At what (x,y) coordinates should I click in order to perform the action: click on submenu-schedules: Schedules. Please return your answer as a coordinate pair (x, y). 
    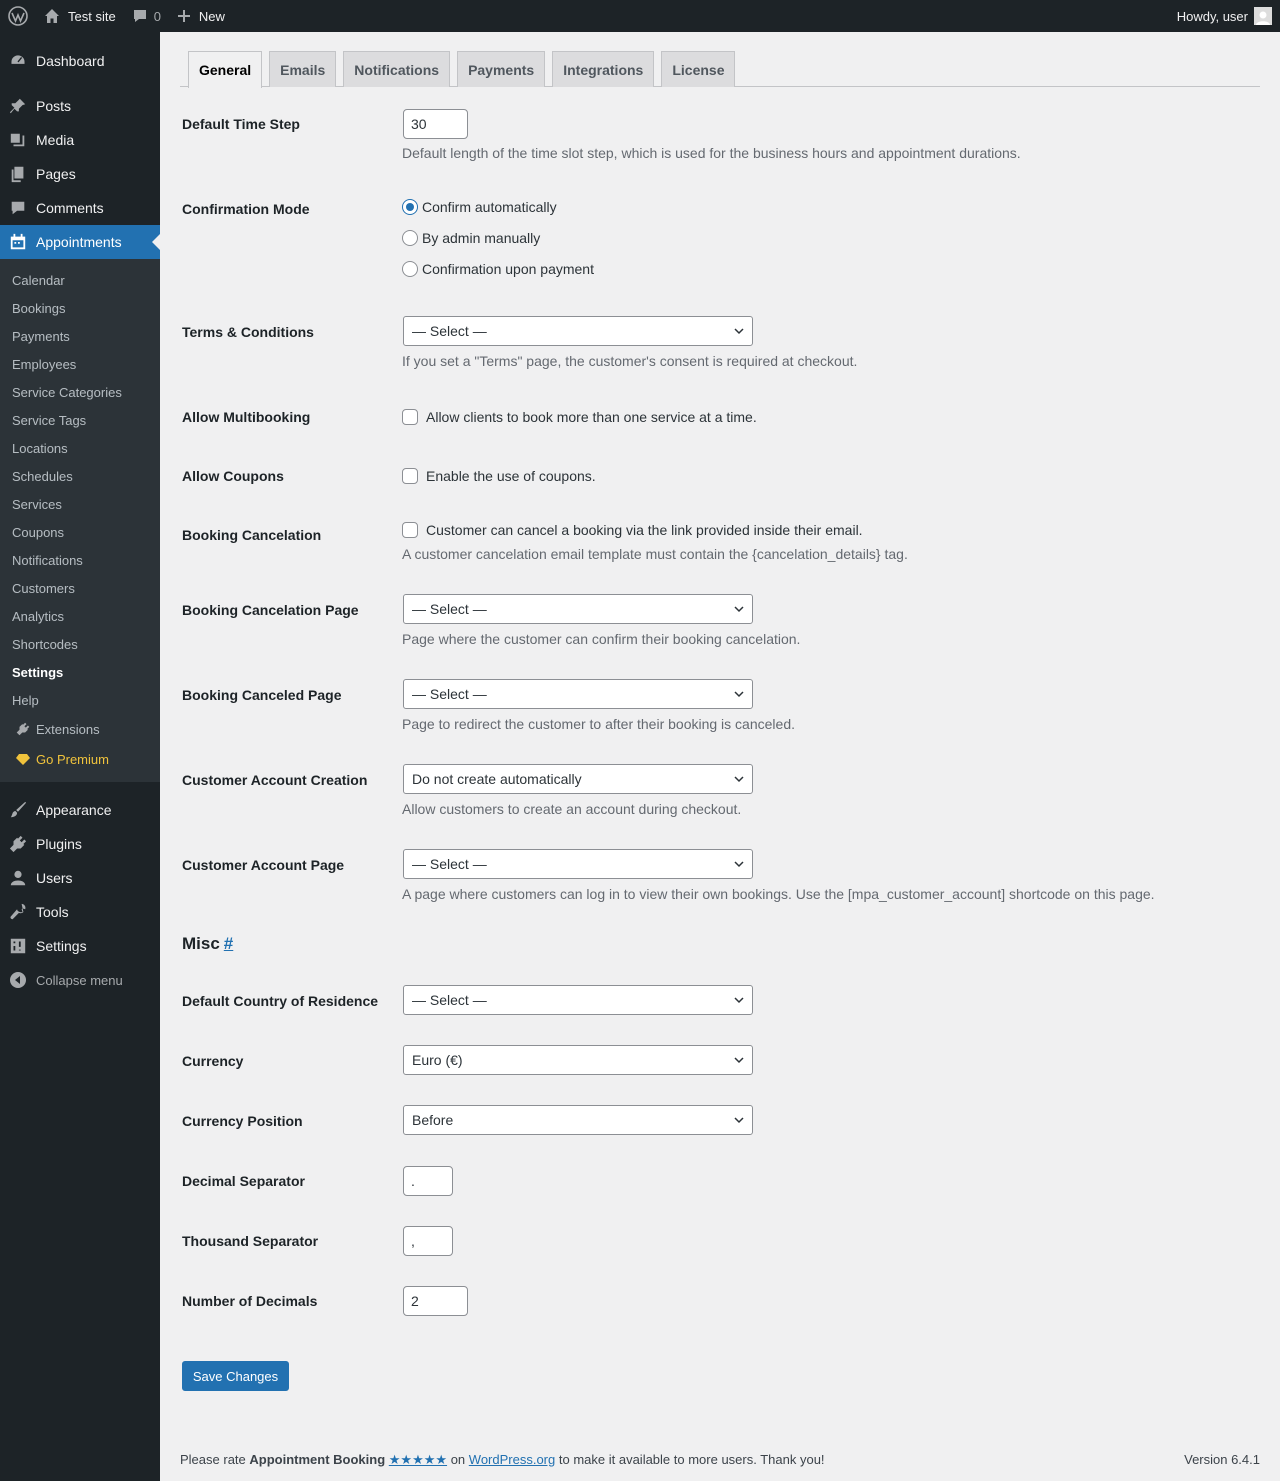
    Looking at the image, I should click on (80, 476).